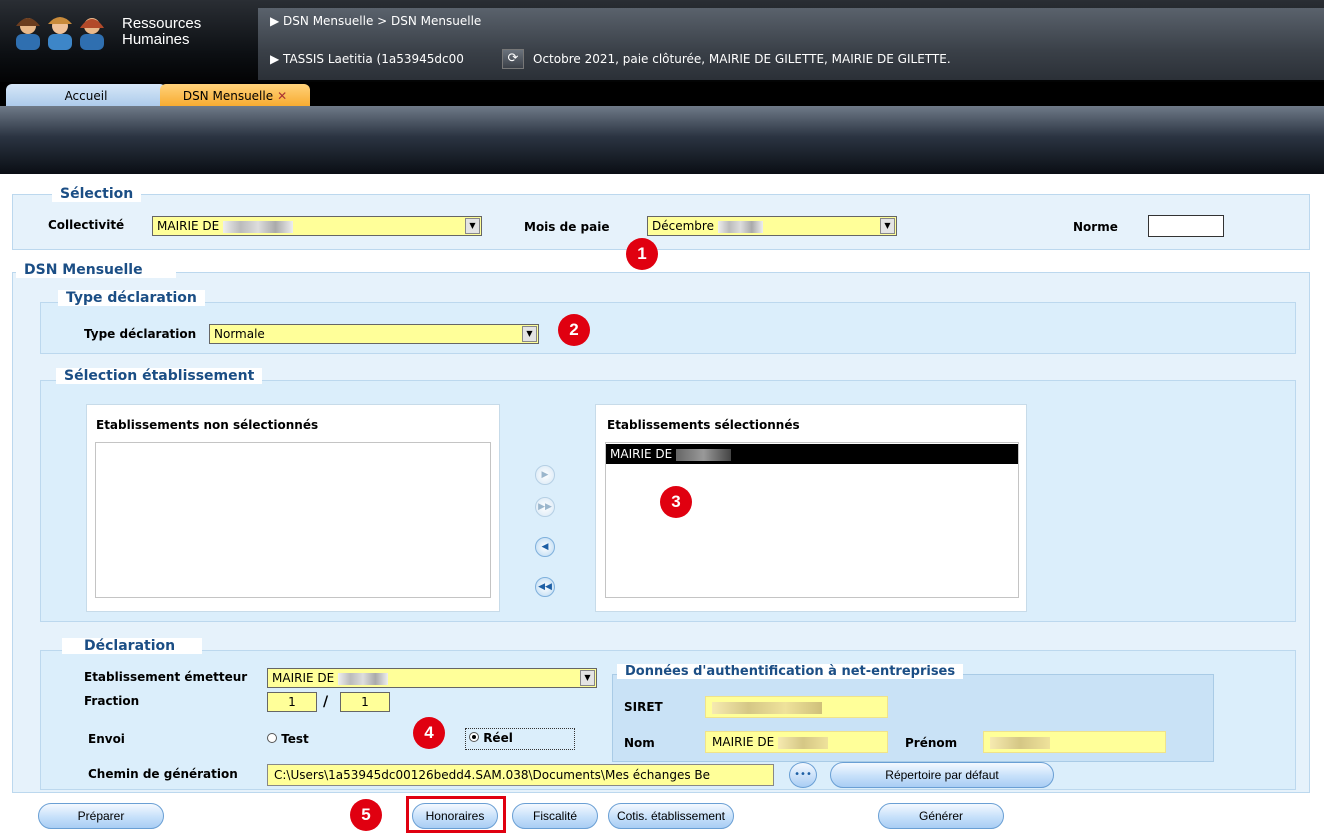 Image resolution: width=1324 pixels, height=833 pixels. I want to click on nom-input: MAIRIE DE, so click(796, 742).